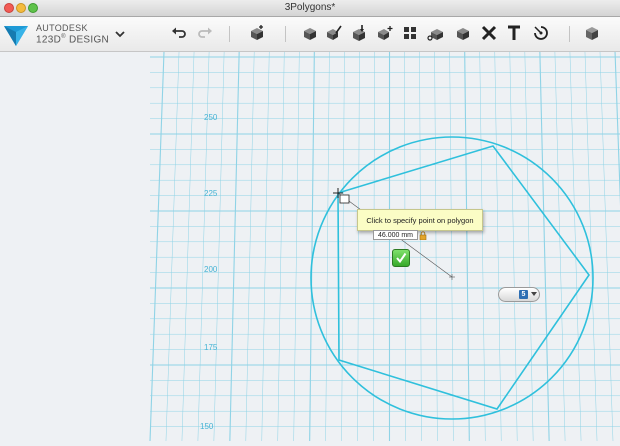 Image resolution: width=620 pixels, height=446 pixels. I want to click on radius-dimension-input: 46.000 mm, so click(395, 235).